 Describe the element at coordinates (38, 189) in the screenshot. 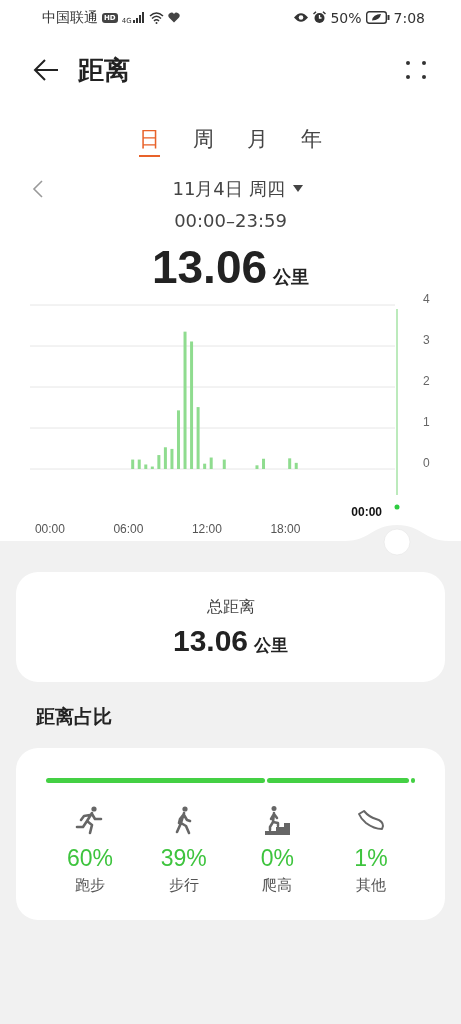

I see `previous-icon` at that location.